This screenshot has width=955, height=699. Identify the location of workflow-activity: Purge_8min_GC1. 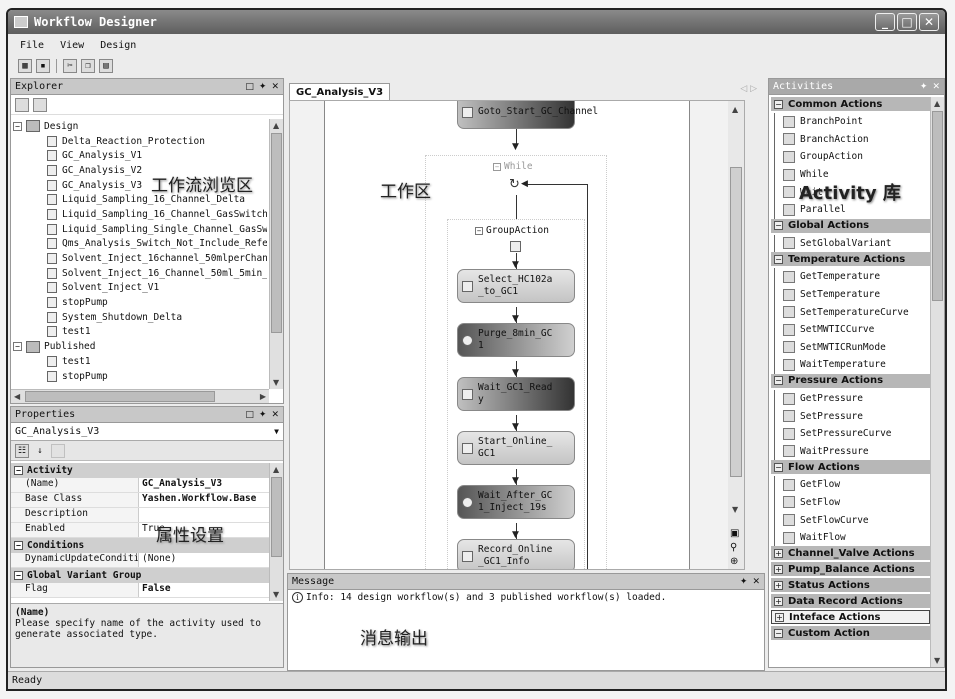
(516, 340).